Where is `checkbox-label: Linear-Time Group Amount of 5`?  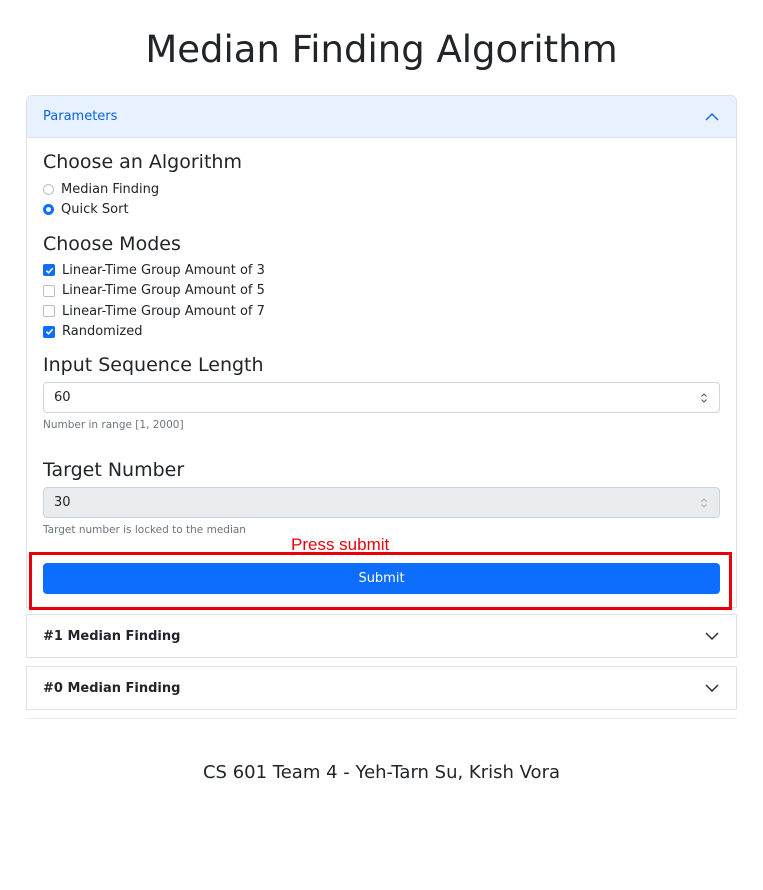 checkbox-label: Linear-Time Group Amount of 5 is located at coordinates (163, 291).